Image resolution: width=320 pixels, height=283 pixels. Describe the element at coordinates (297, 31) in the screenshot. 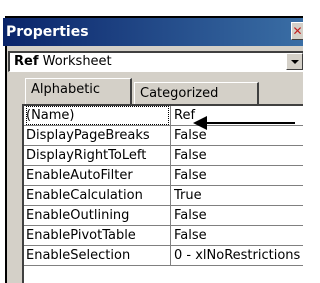

I see `close-button: ✕` at that location.